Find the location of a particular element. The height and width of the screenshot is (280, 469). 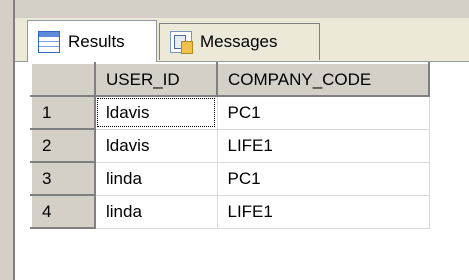

tab-messages-label: Messages is located at coordinates (239, 41).